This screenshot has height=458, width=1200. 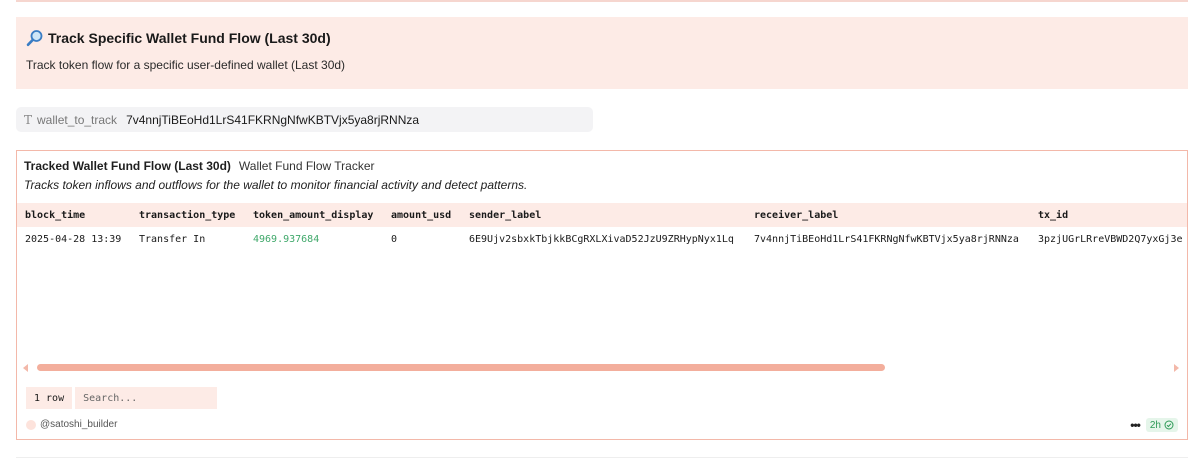 What do you see at coordinates (49, 398) in the screenshot?
I see `row-count-badge: 1 row` at bounding box center [49, 398].